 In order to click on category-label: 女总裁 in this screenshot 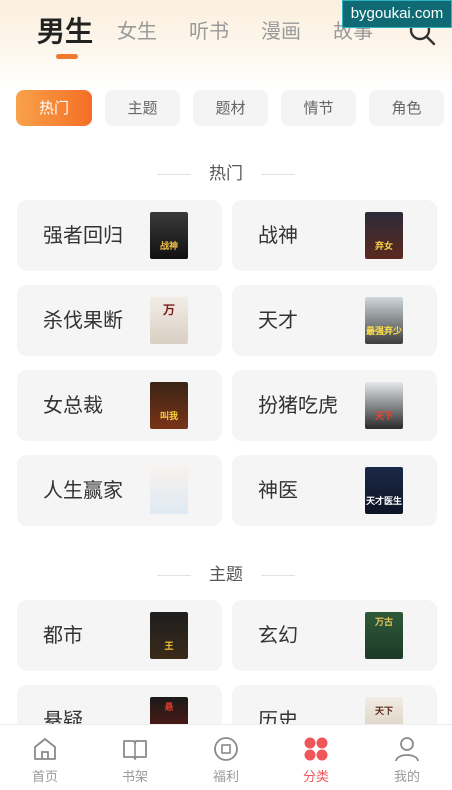, I will do `click(73, 405)`.